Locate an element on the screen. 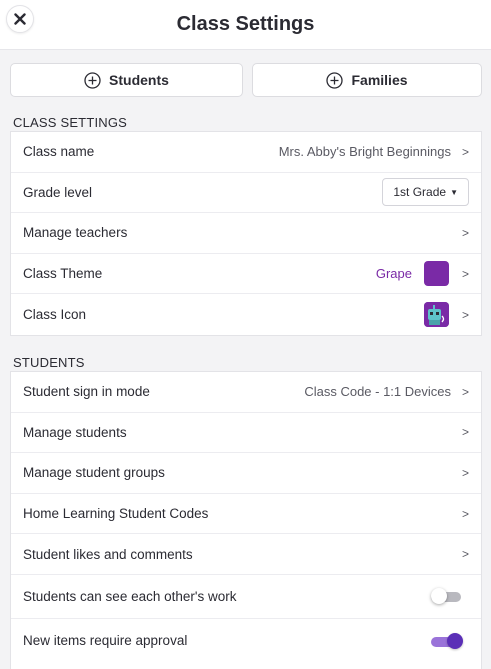  home-codes-label: Home Learning Student Codes is located at coordinates (116, 514).